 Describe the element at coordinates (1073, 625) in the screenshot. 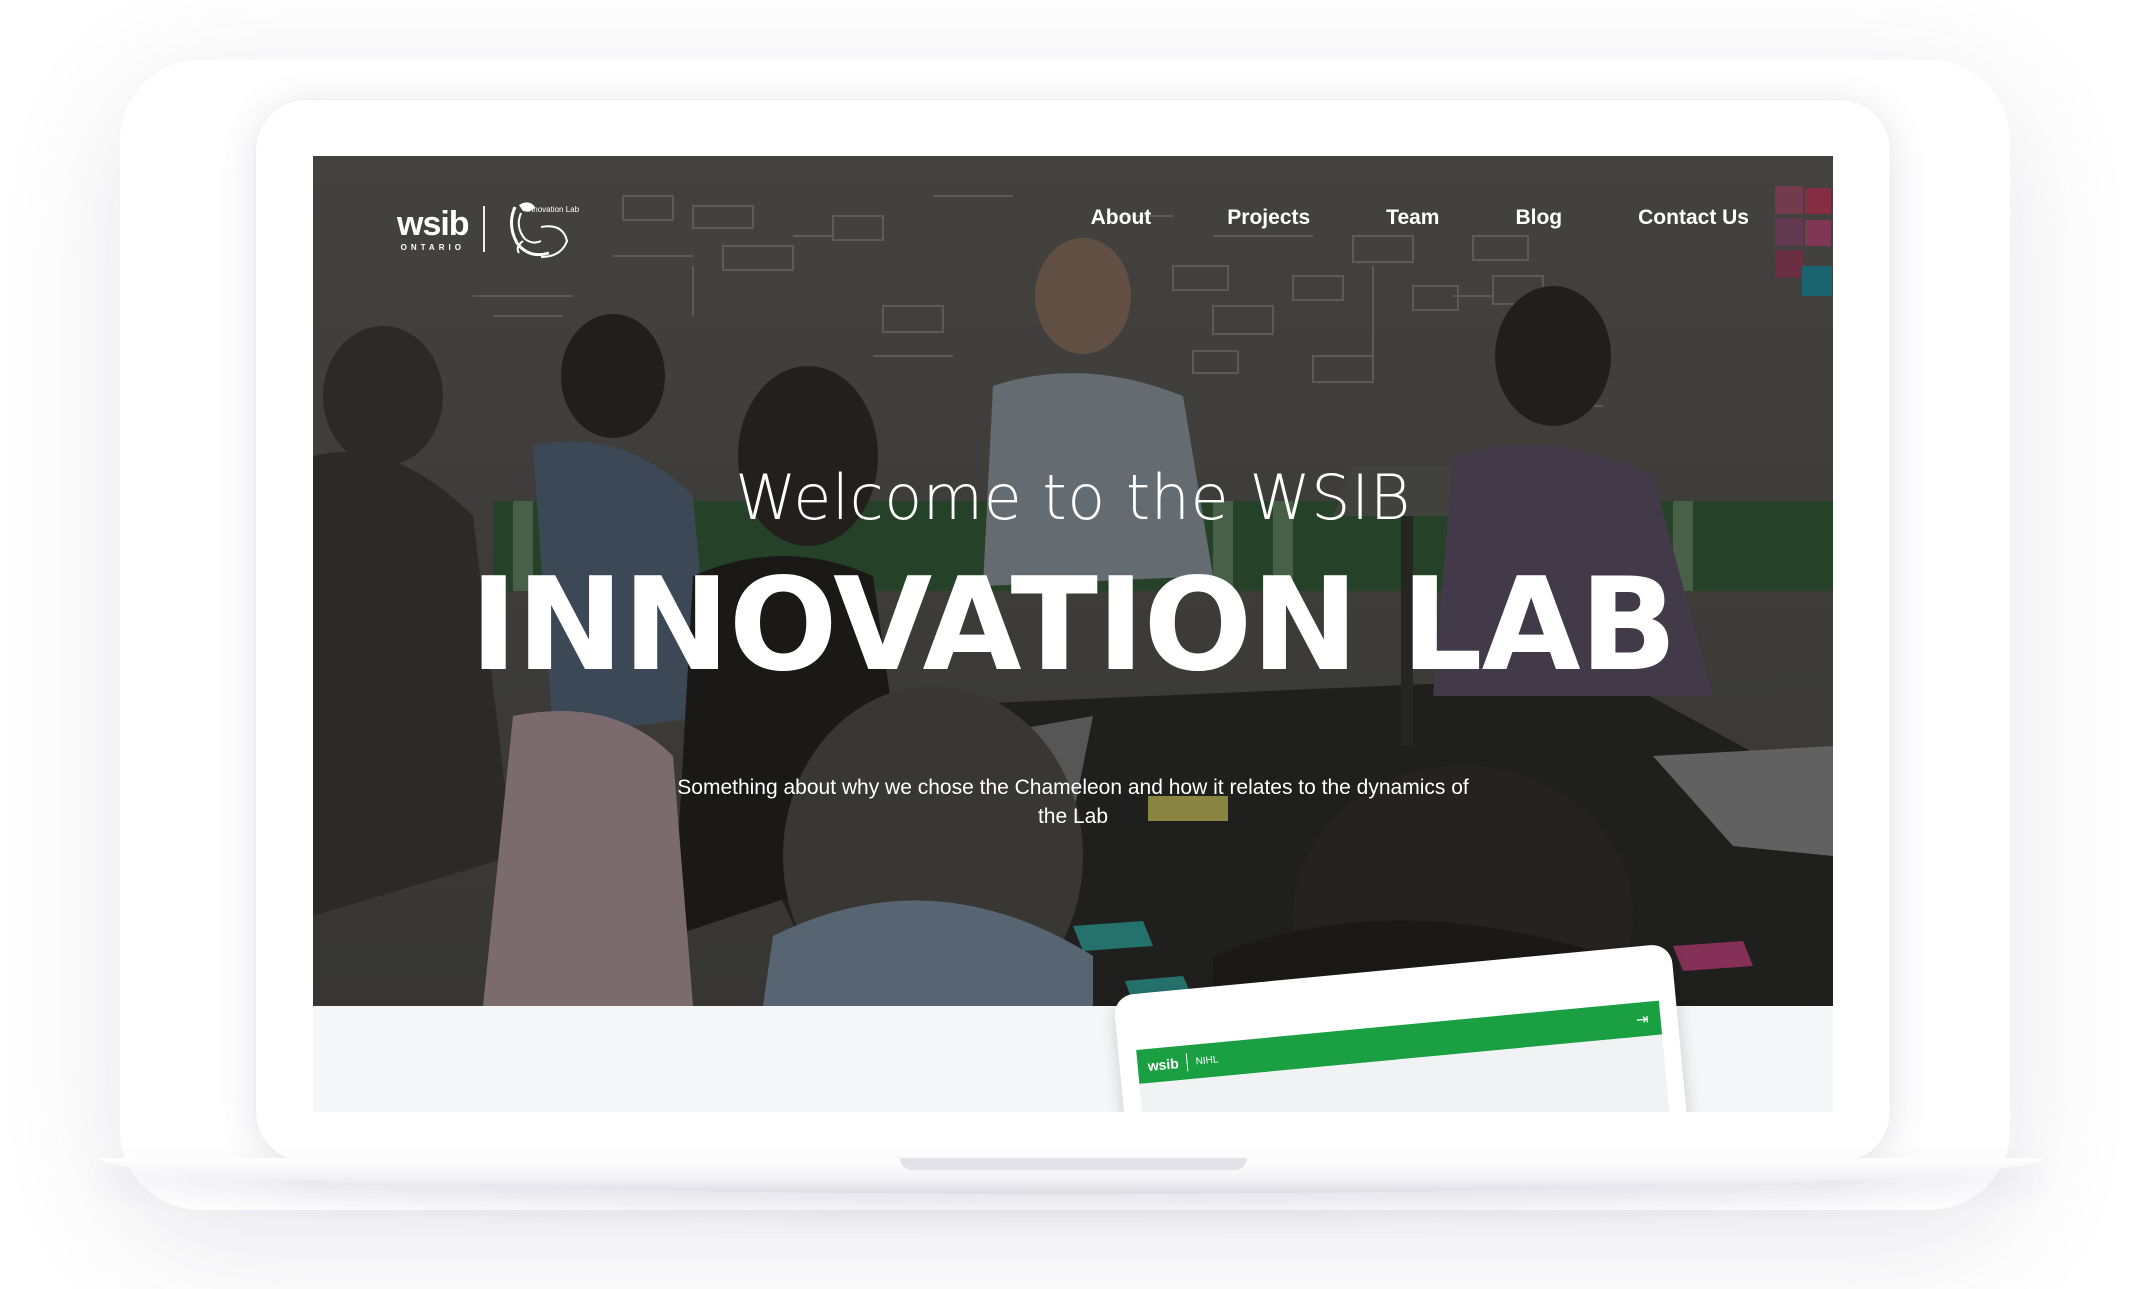

I see `hero-headline: INNOVATION LAB` at that location.